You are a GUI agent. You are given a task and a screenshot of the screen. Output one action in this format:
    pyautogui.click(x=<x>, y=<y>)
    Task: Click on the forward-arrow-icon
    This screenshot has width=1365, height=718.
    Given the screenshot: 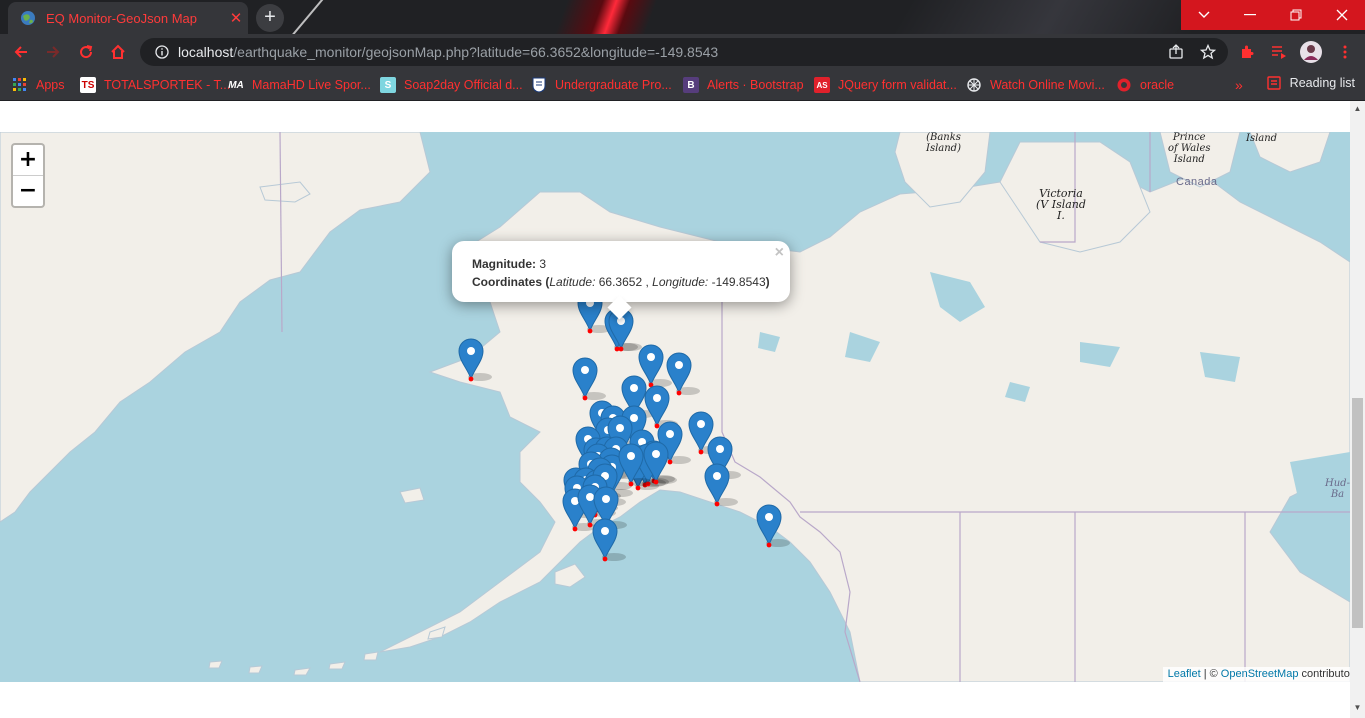 What is the action you would take?
    pyautogui.click(x=53, y=52)
    